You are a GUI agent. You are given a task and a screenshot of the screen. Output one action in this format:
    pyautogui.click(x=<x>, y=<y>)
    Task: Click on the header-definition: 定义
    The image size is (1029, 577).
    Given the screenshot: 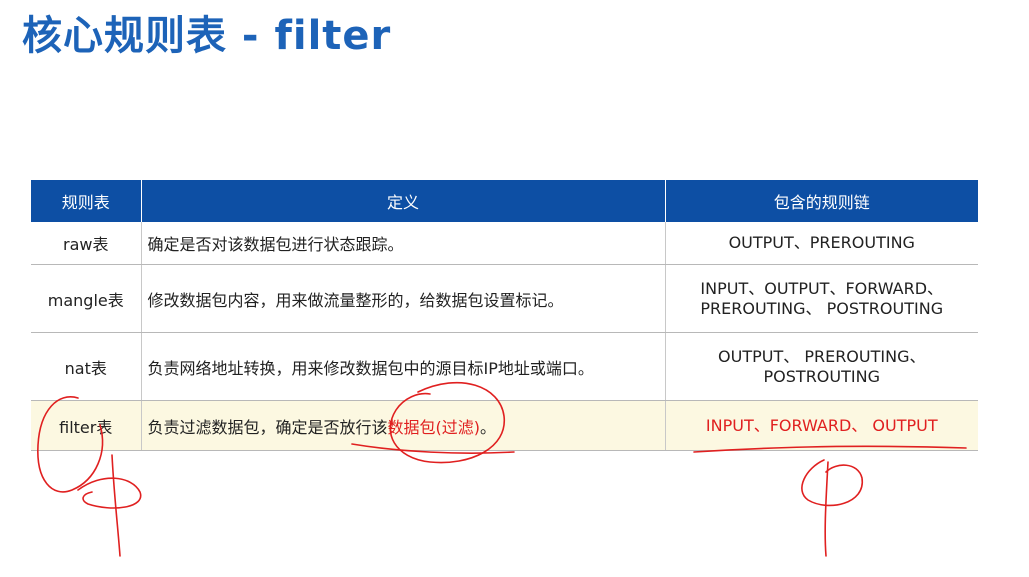 What is the action you would take?
    pyautogui.click(x=403, y=201)
    